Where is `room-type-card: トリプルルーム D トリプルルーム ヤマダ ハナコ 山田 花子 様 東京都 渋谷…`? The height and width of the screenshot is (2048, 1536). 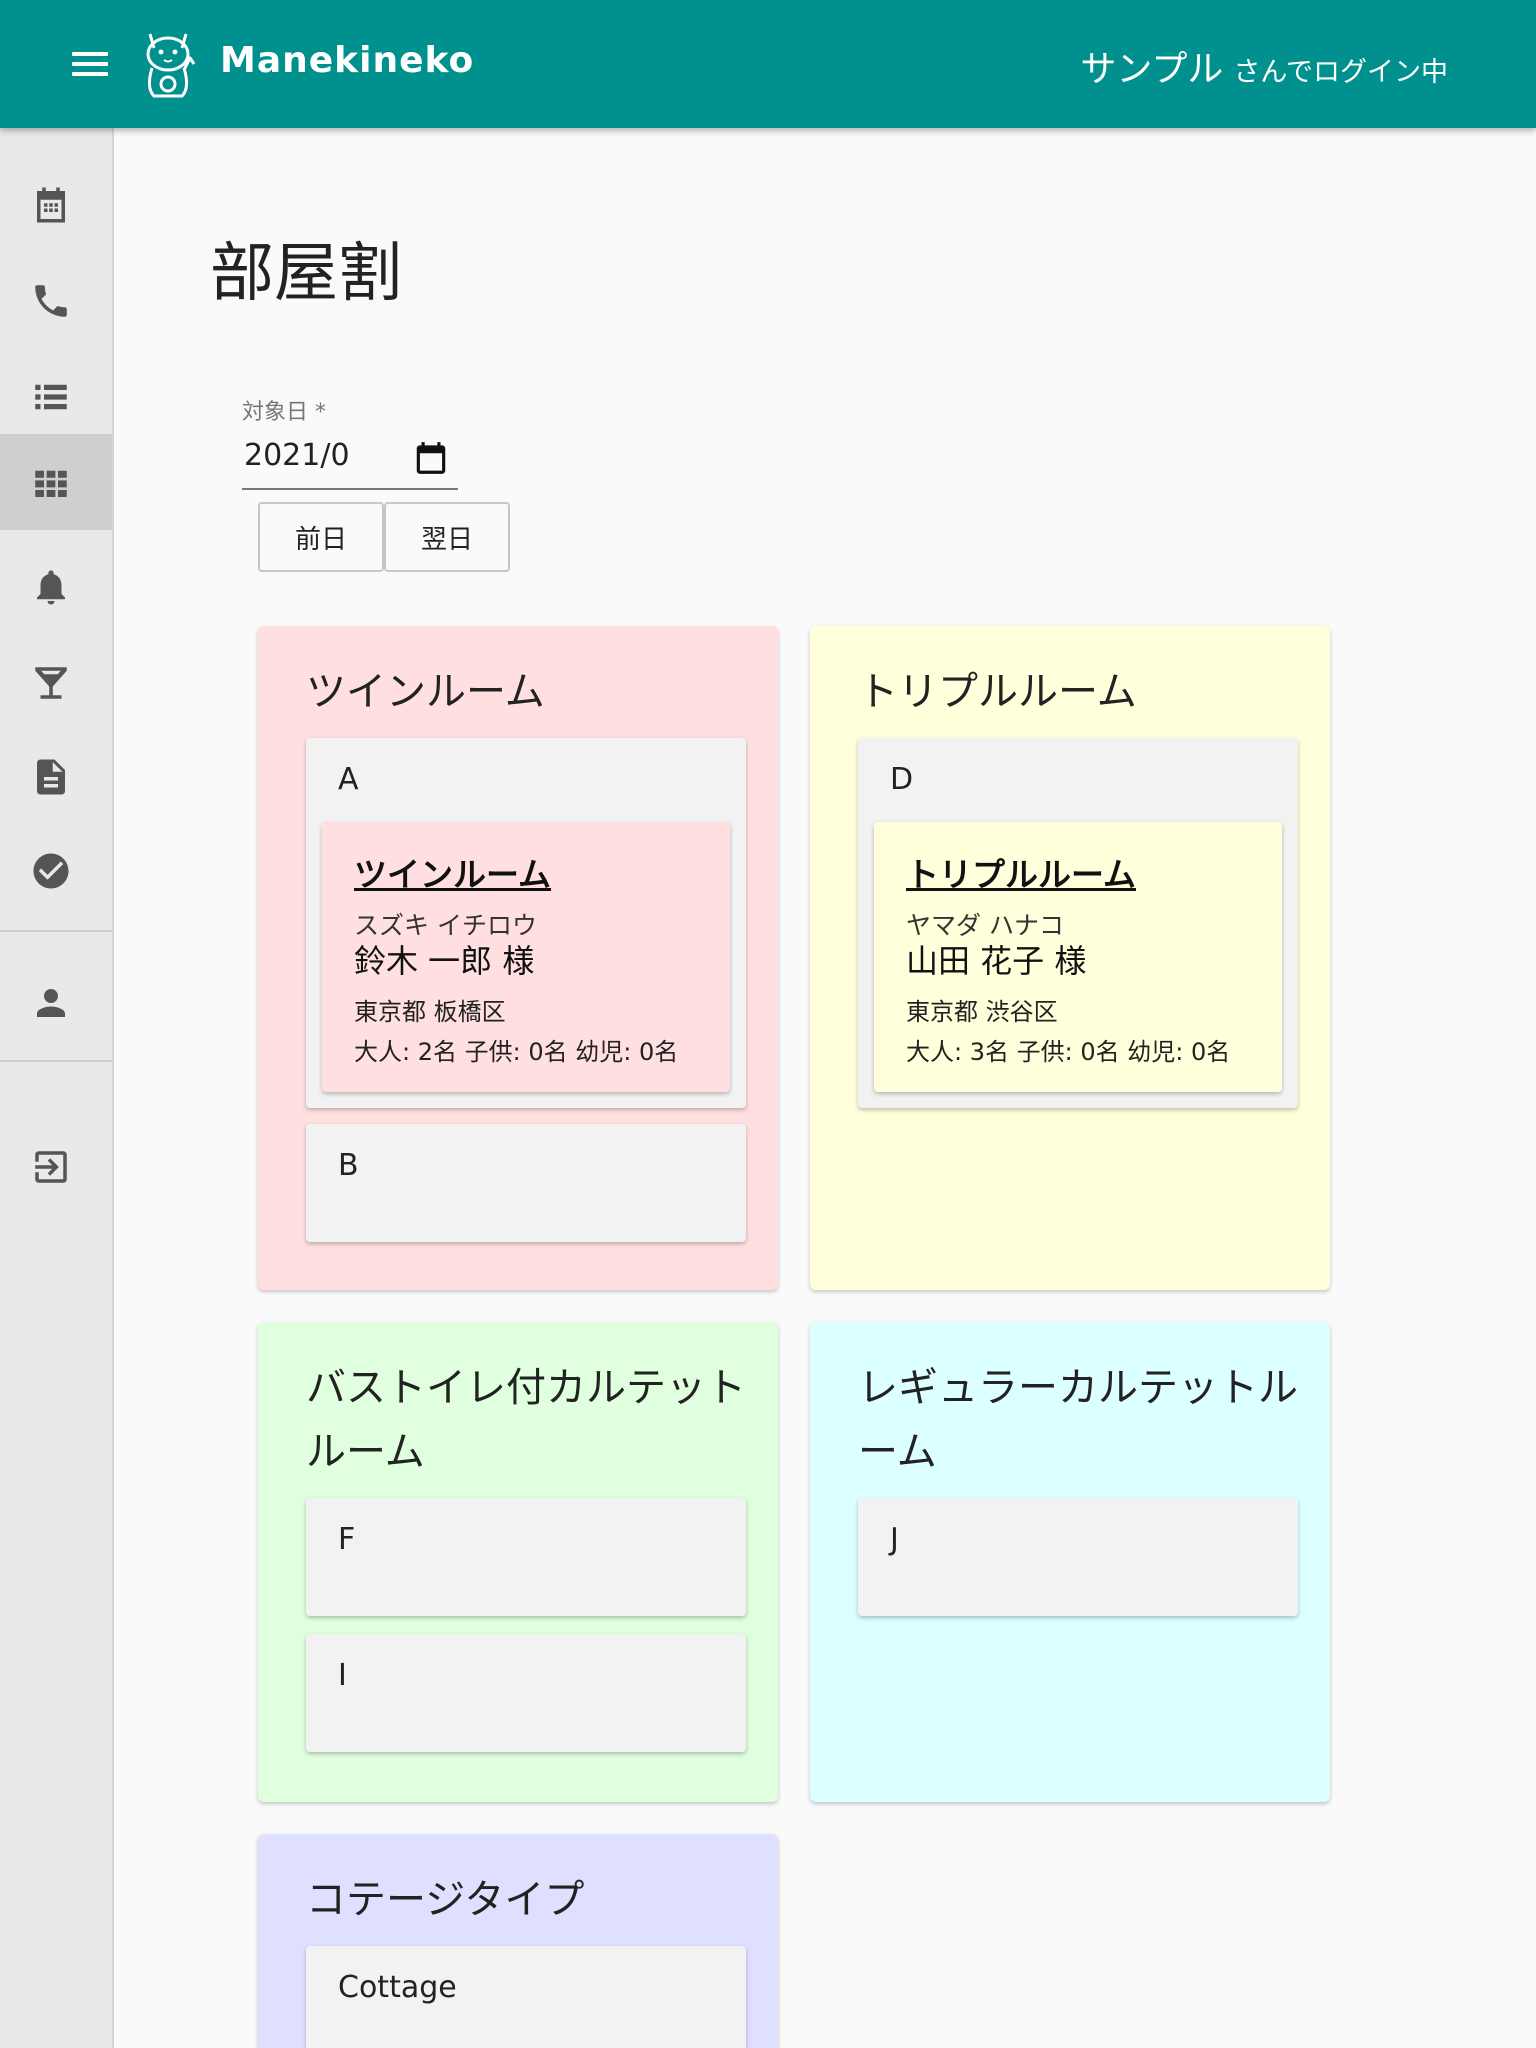 room-type-card: トリプルルーム D トリプルルーム ヤマダ ハナコ 山田 花子 様 東京都 渋谷… is located at coordinates (1070, 958).